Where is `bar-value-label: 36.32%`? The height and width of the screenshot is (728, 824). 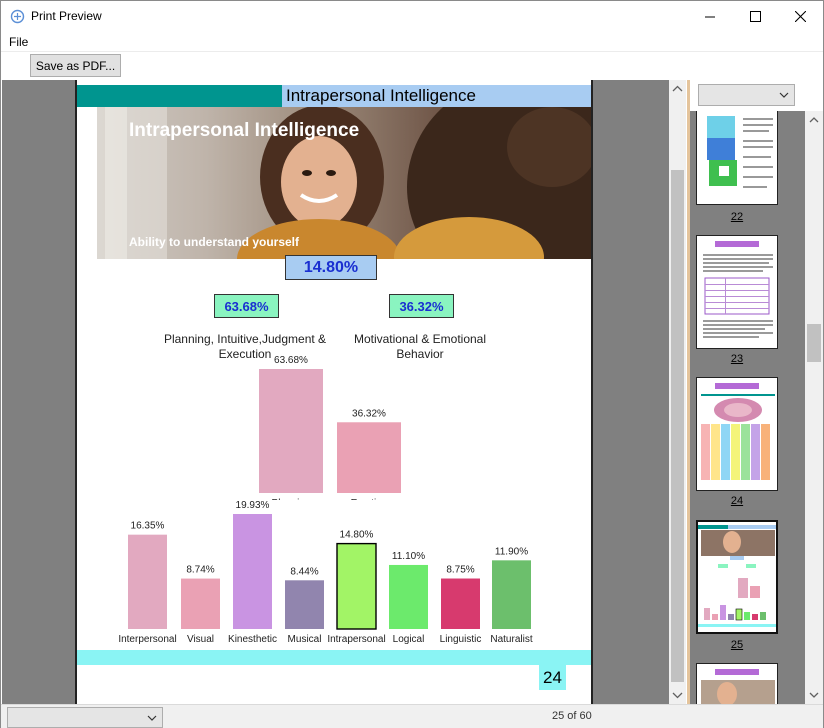
bar-value-label: 36.32% is located at coordinates (369, 413).